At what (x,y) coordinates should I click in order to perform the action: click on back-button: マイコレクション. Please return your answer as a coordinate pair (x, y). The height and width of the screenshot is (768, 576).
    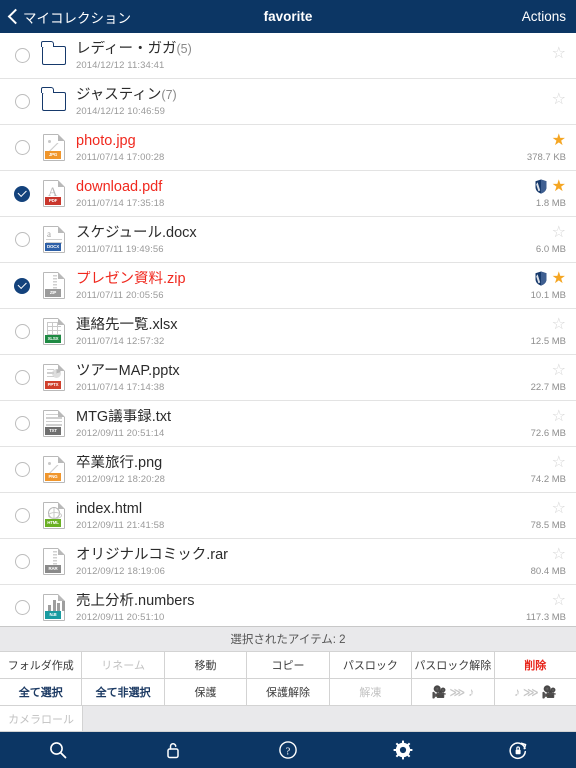
    Looking at the image, I should click on (65, 17).